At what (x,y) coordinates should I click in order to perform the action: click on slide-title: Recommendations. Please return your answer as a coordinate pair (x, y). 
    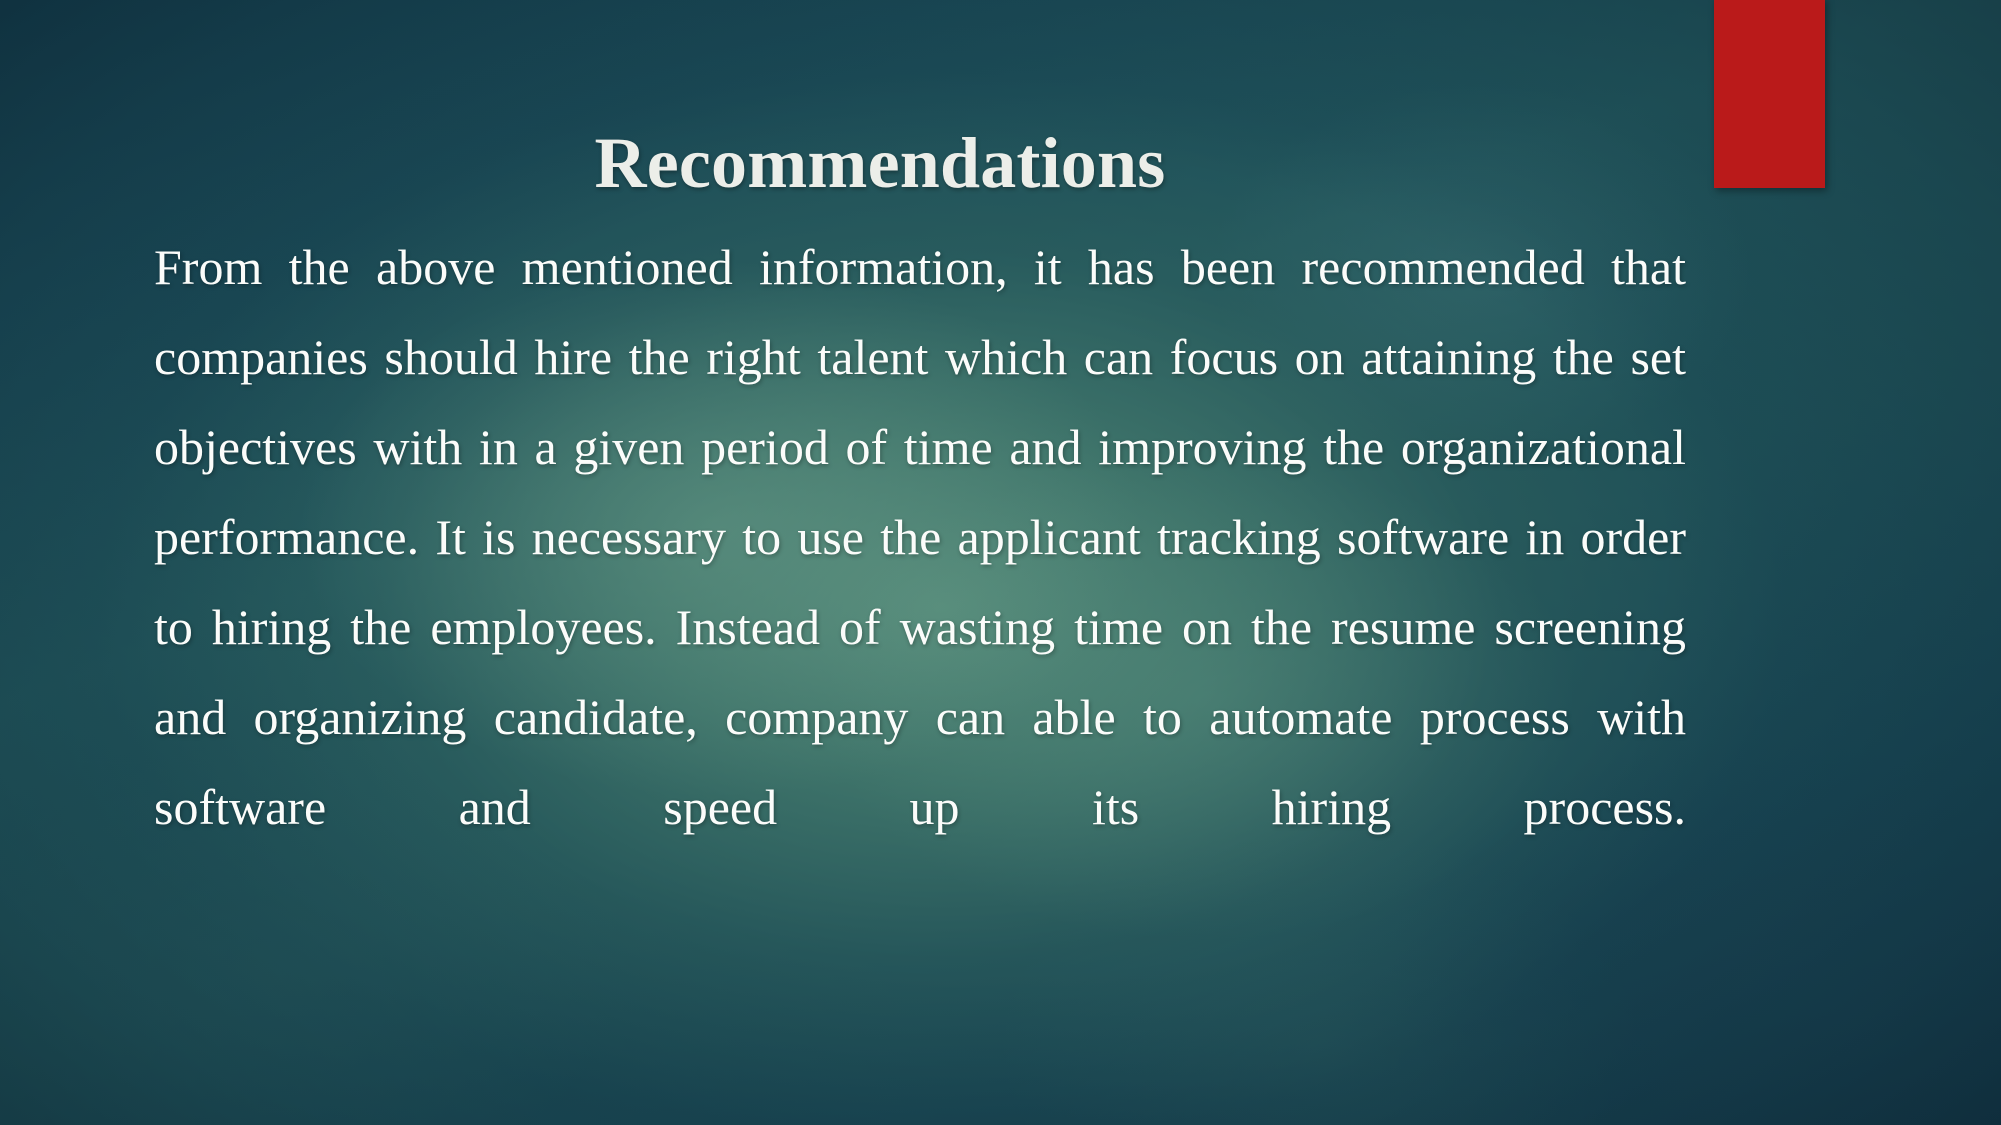
    Looking at the image, I should click on (880, 163).